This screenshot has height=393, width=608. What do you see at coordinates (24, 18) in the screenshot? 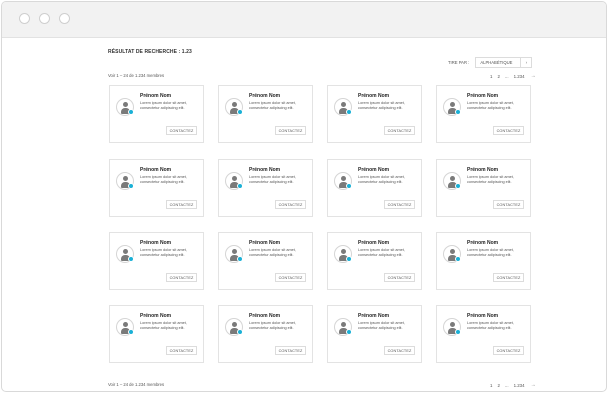
I see `window-close-control` at bounding box center [24, 18].